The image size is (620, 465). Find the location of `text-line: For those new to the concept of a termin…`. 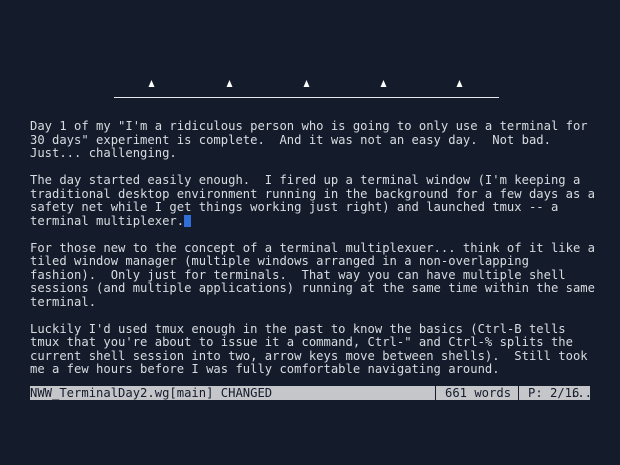

text-line: For those new to the concept of a termin… is located at coordinates (312, 247).